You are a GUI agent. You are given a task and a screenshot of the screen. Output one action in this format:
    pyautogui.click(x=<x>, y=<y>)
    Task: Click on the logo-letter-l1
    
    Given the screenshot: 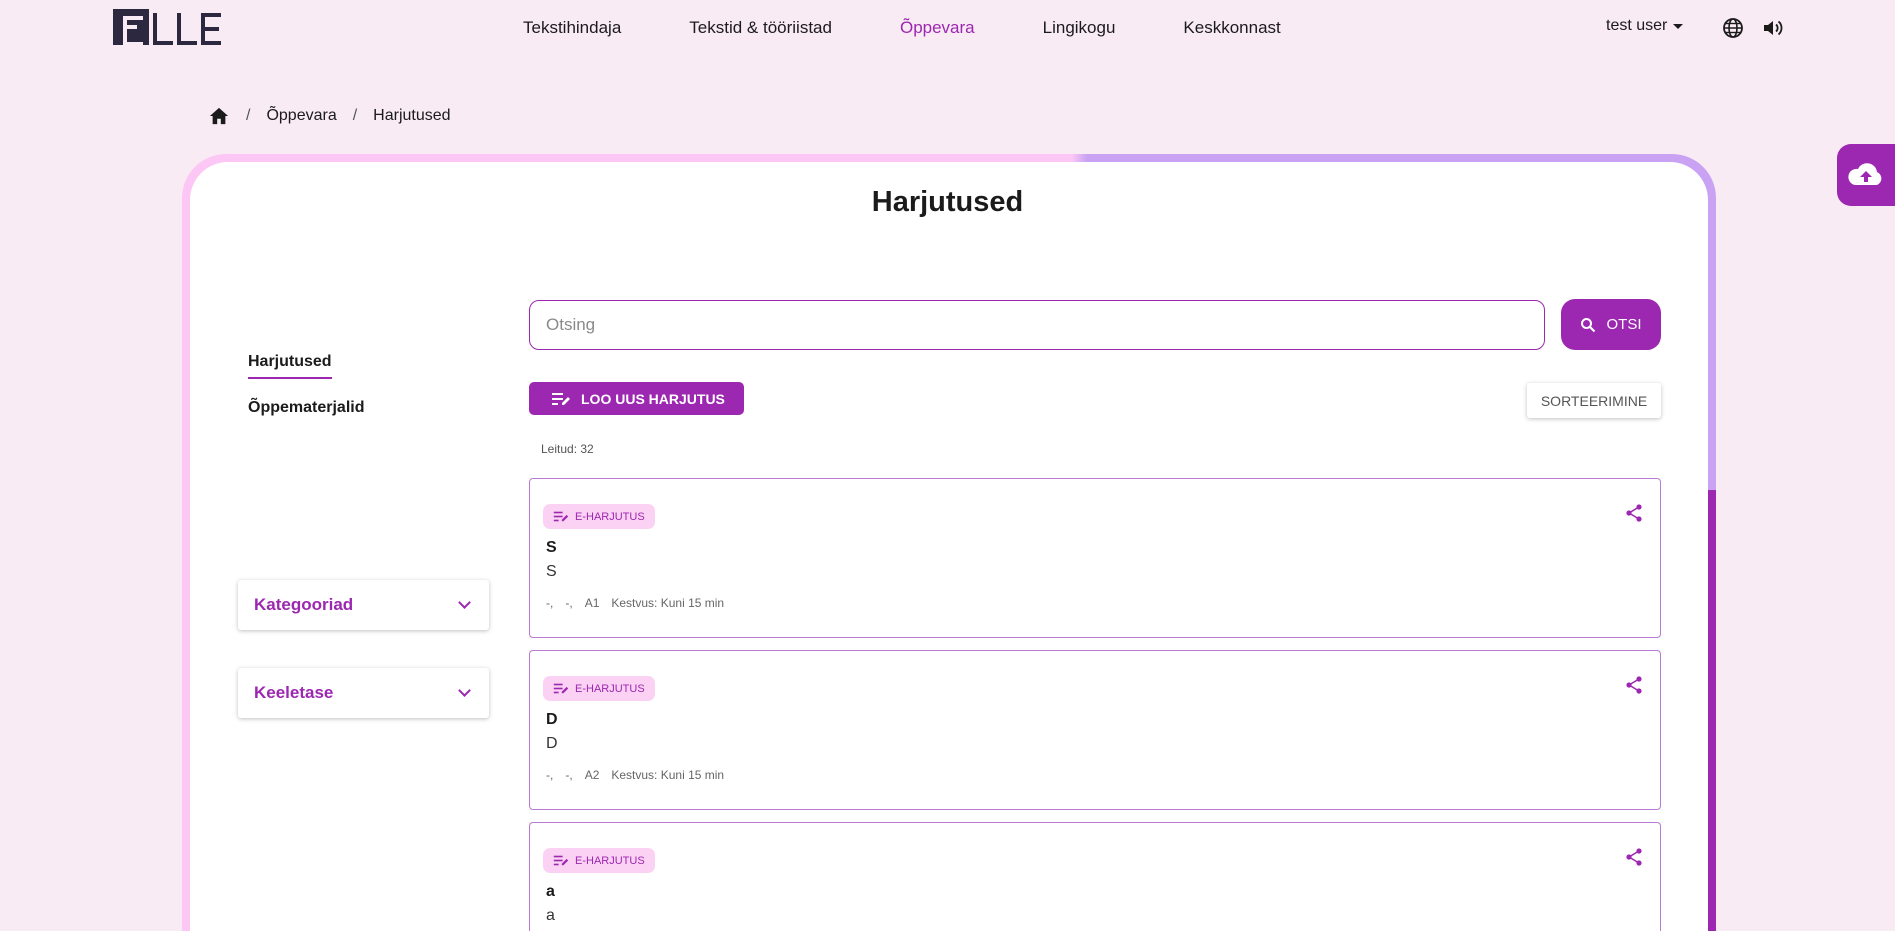 What is the action you would take?
    pyautogui.click(x=163, y=29)
    